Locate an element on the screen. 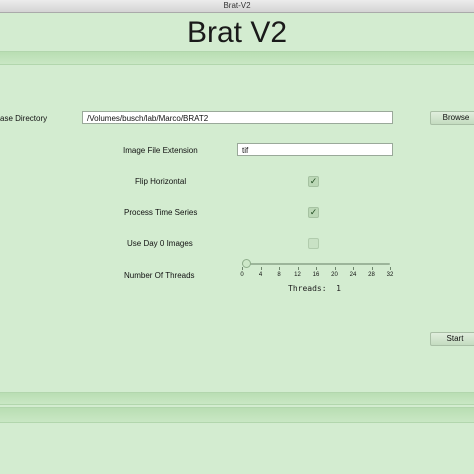 This screenshot has width=474, height=474. slider-tick-label: 0 is located at coordinates (242, 275).